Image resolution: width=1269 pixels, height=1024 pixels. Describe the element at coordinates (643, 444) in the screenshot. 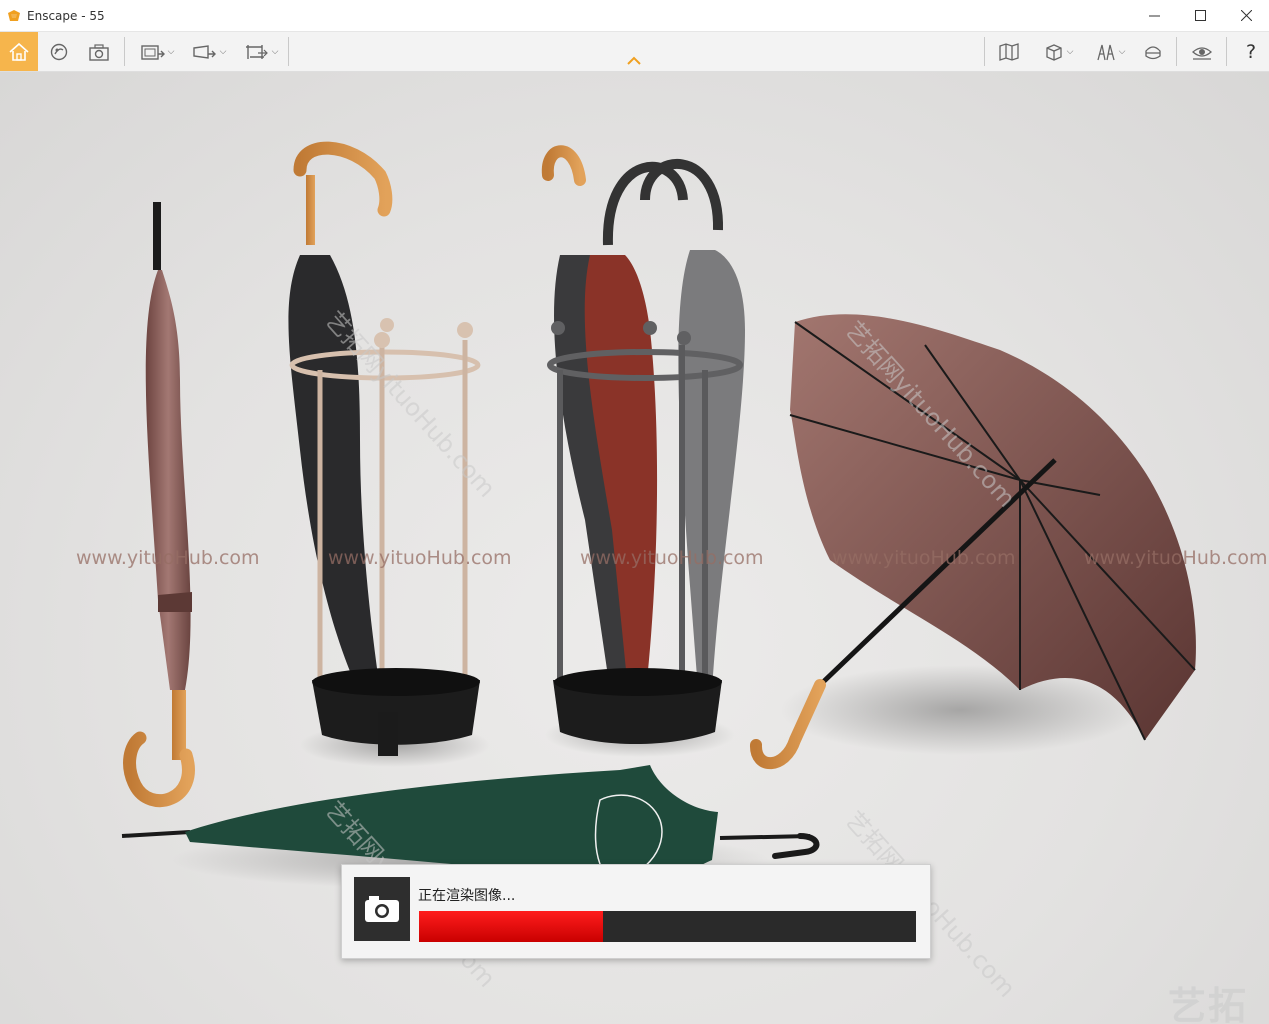

I see `umbrella-stand-dark` at that location.